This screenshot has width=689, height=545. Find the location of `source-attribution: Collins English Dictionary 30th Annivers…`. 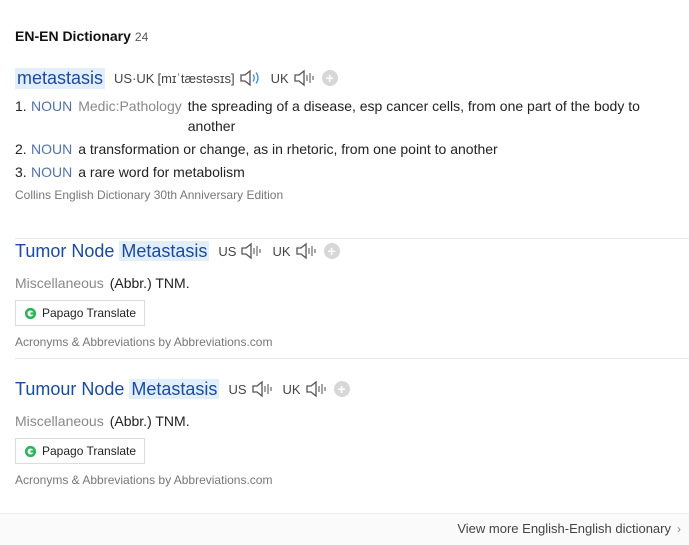

source-attribution: Collins English Dictionary 30th Annivers… is located at coordinates (149, 195).